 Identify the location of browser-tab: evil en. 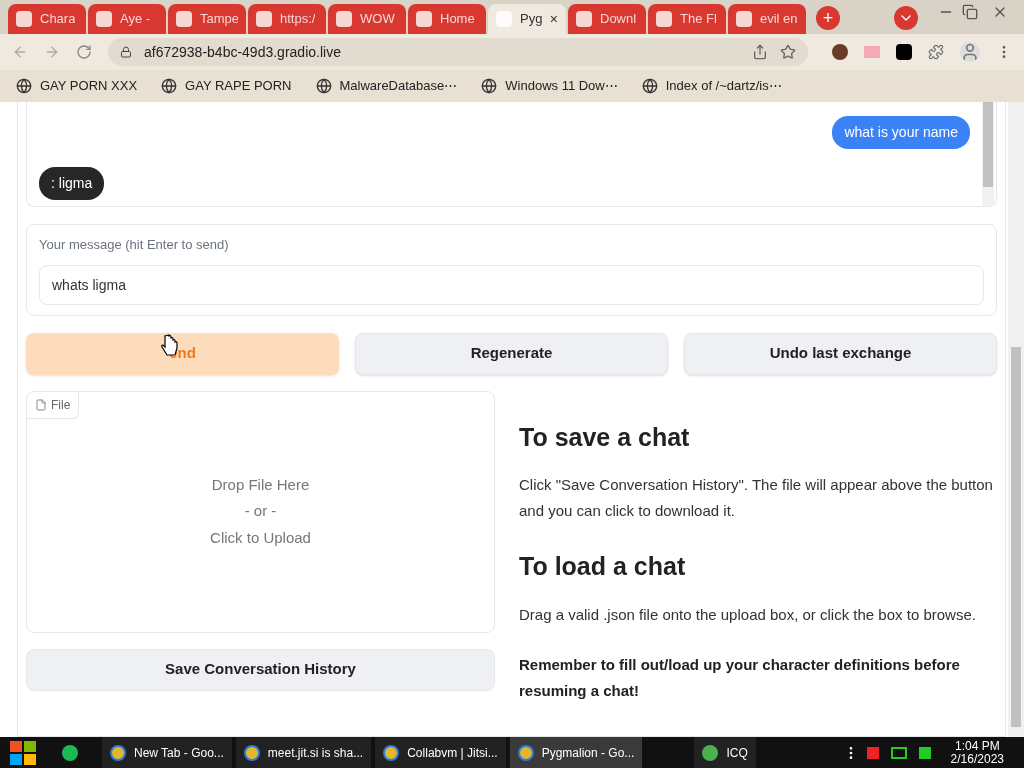
(767, 19).